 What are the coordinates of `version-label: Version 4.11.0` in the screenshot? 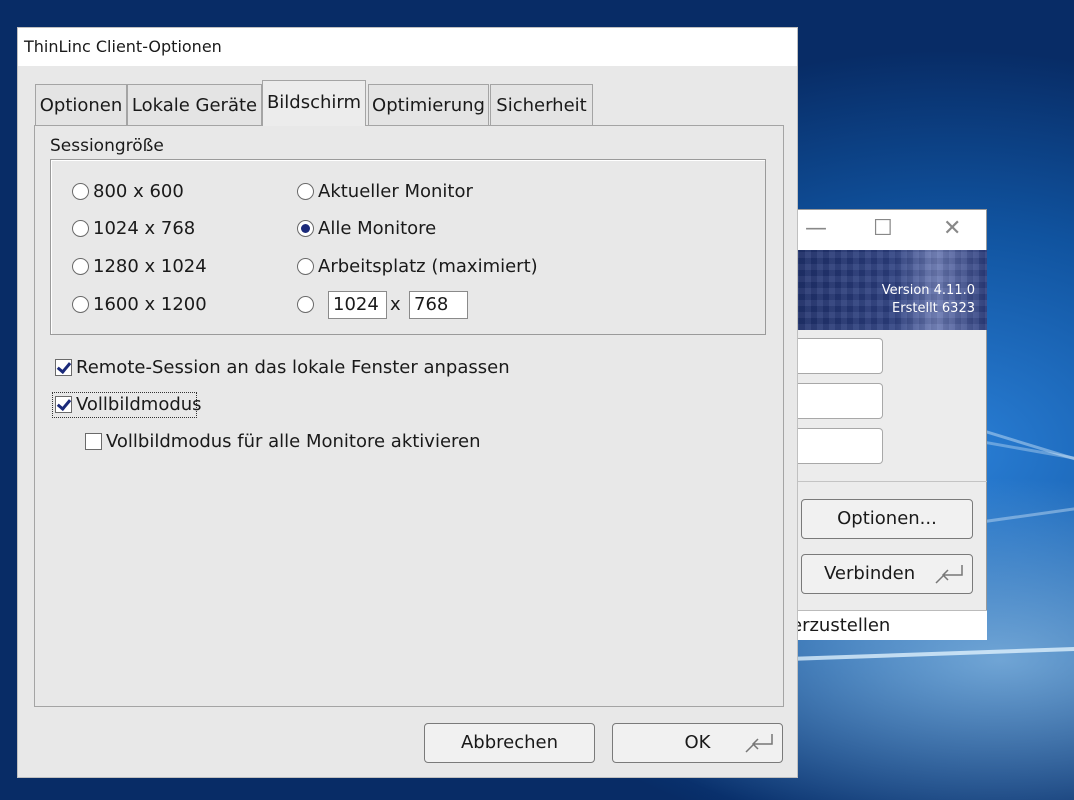 It's located at (928, 290).